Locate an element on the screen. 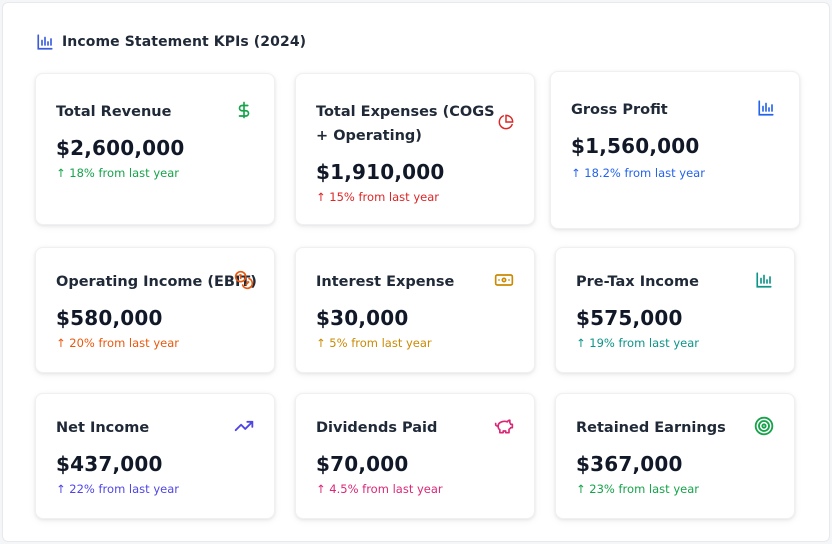 This screenshot has width=832, height=544. kpi-value: $30,000 is located at coordinates (362, 318).